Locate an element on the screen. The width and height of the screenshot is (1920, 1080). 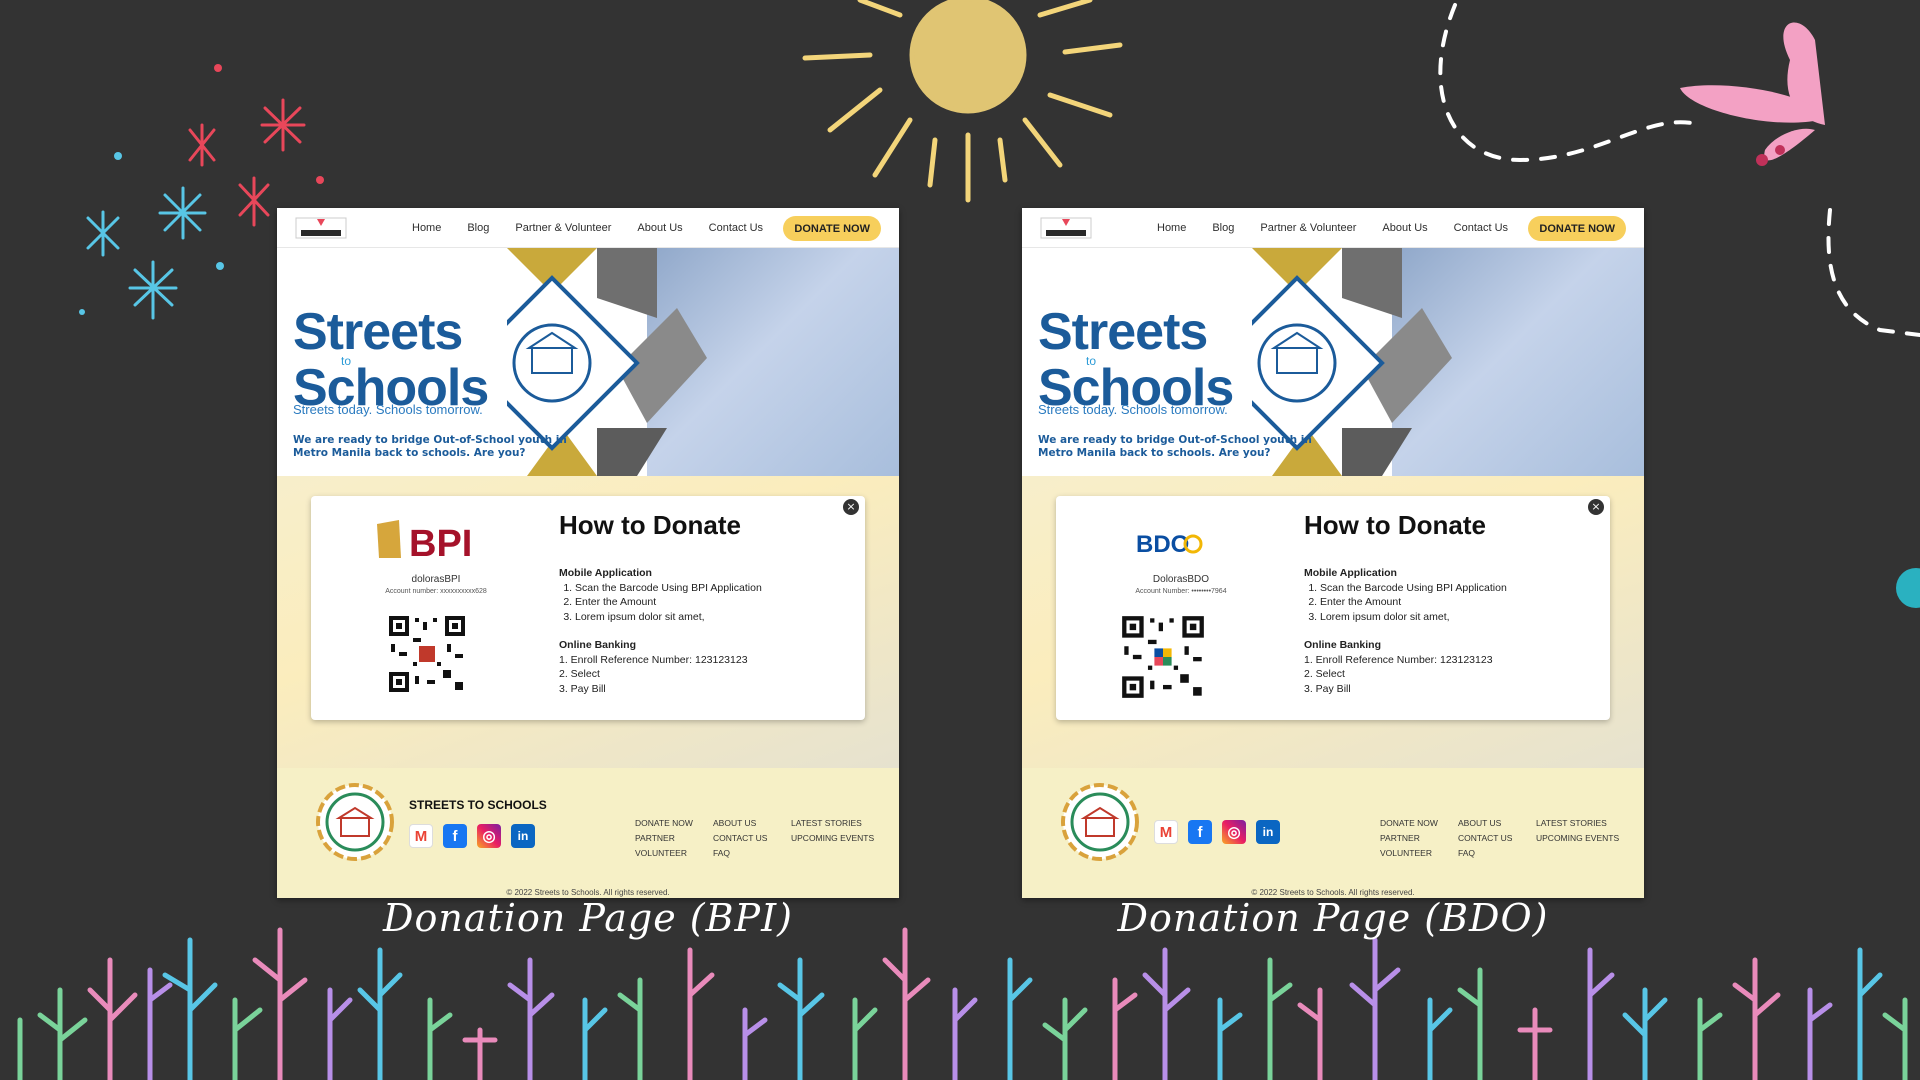
account-number: Account Number: ••••••••7964 is located at coordinates (1181, 591).